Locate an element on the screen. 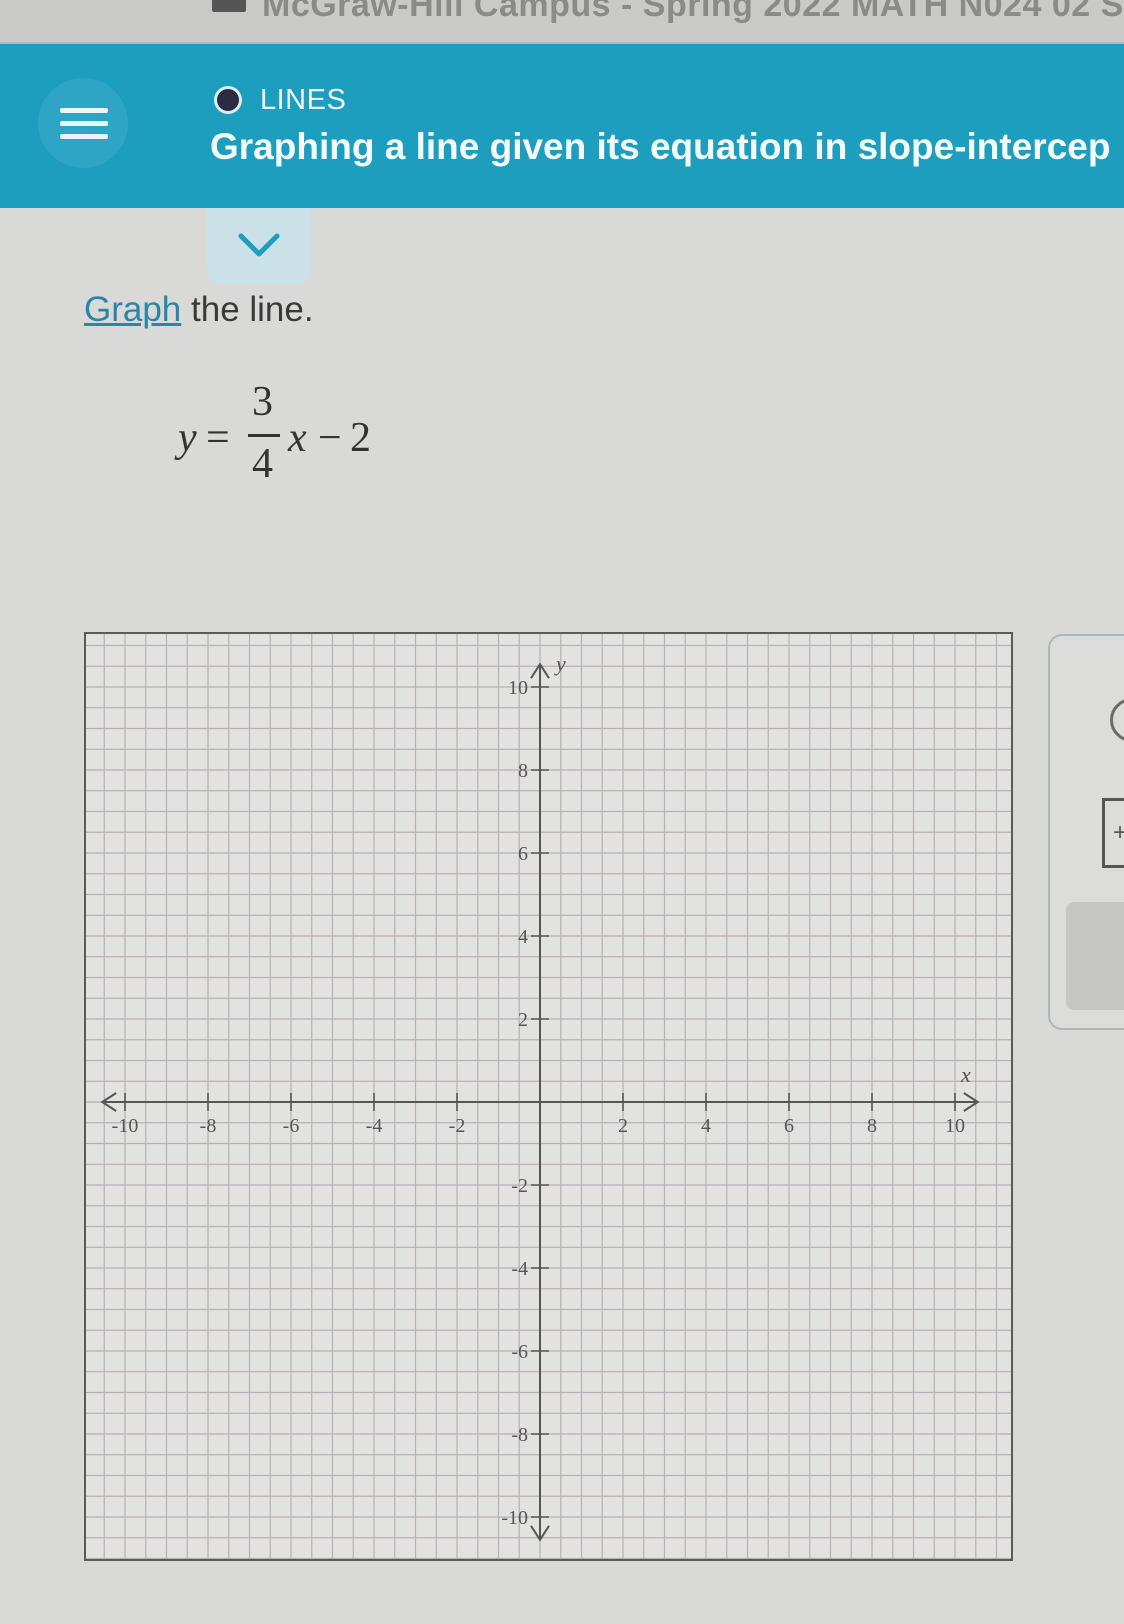  y-tick-label: 4 is located at coordinates (523, 937).